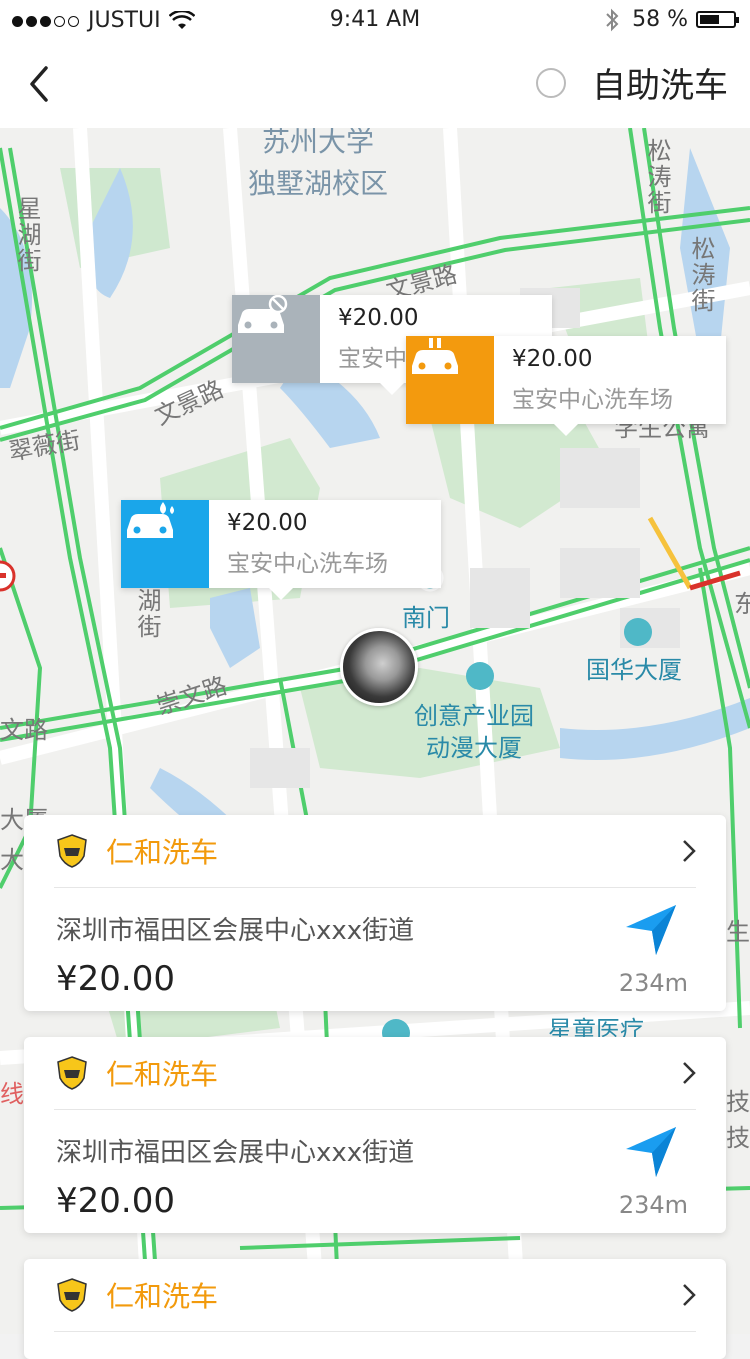 This screenshot has height=1359, width=750. I want to click on self-wash-toggle: 自助洗车, so click(632, 82).